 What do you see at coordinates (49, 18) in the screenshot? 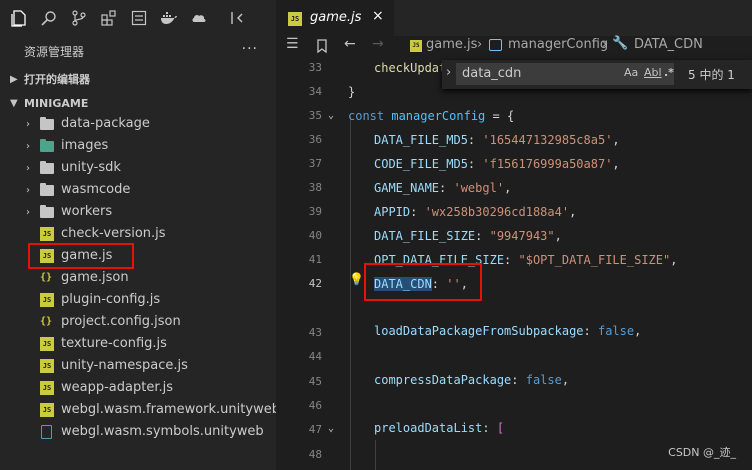
I see `search-icon` at bounding box center [49, 18].